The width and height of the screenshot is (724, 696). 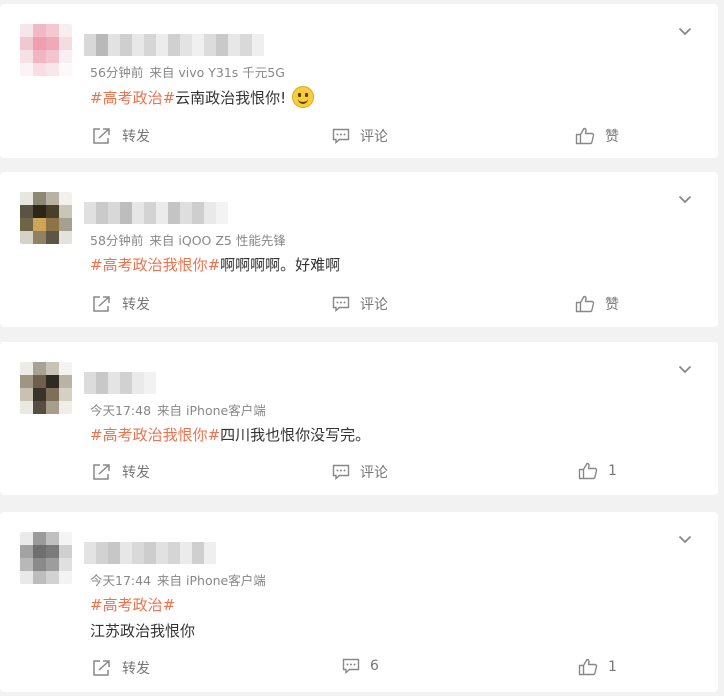 I want to click on post-time: 58分钟前, so click(x=116, y=240).